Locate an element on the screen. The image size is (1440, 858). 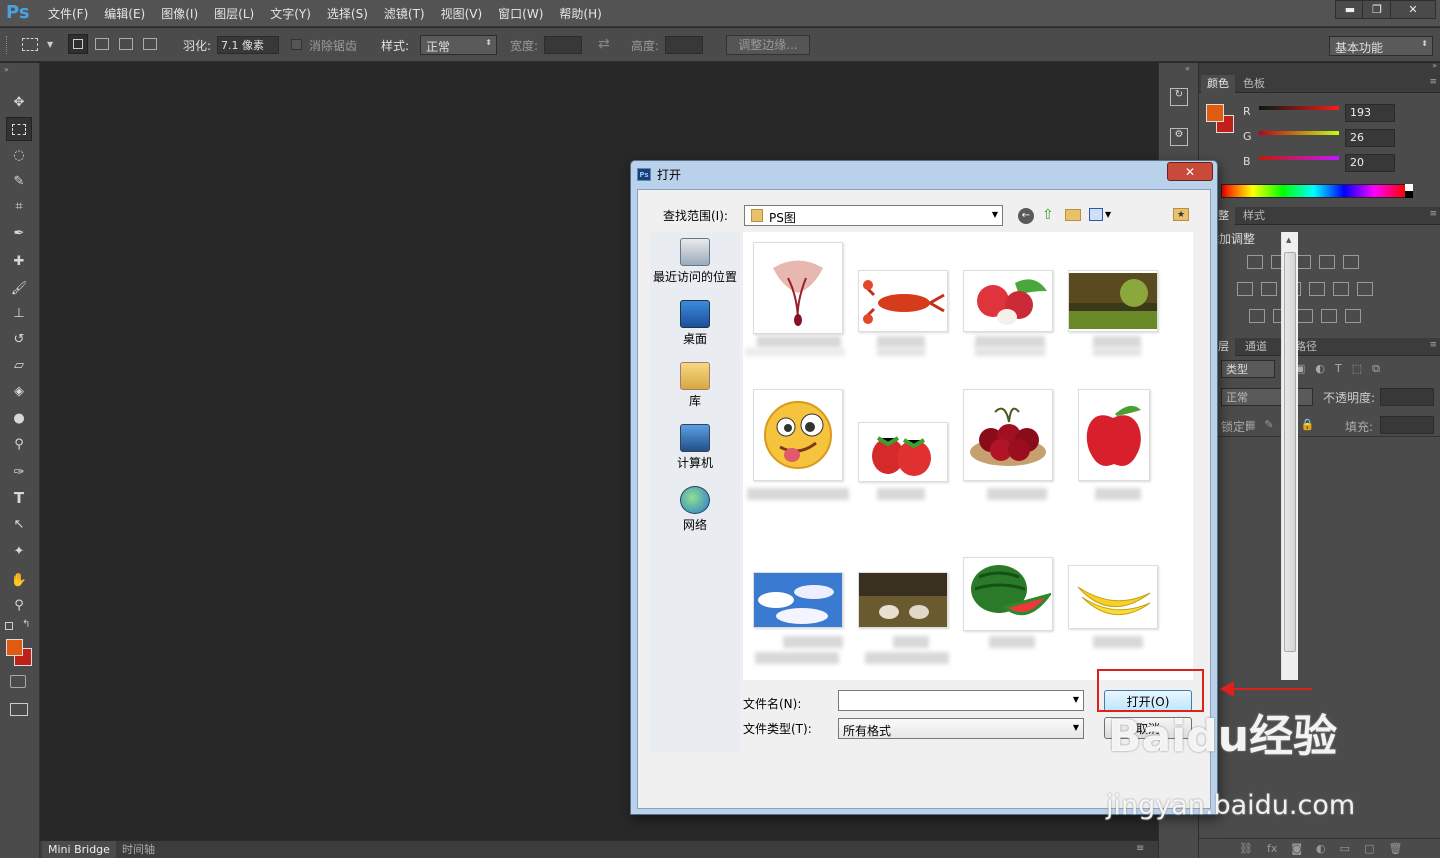
blur-tool-icon: ● is located at coordinates (19, 418).